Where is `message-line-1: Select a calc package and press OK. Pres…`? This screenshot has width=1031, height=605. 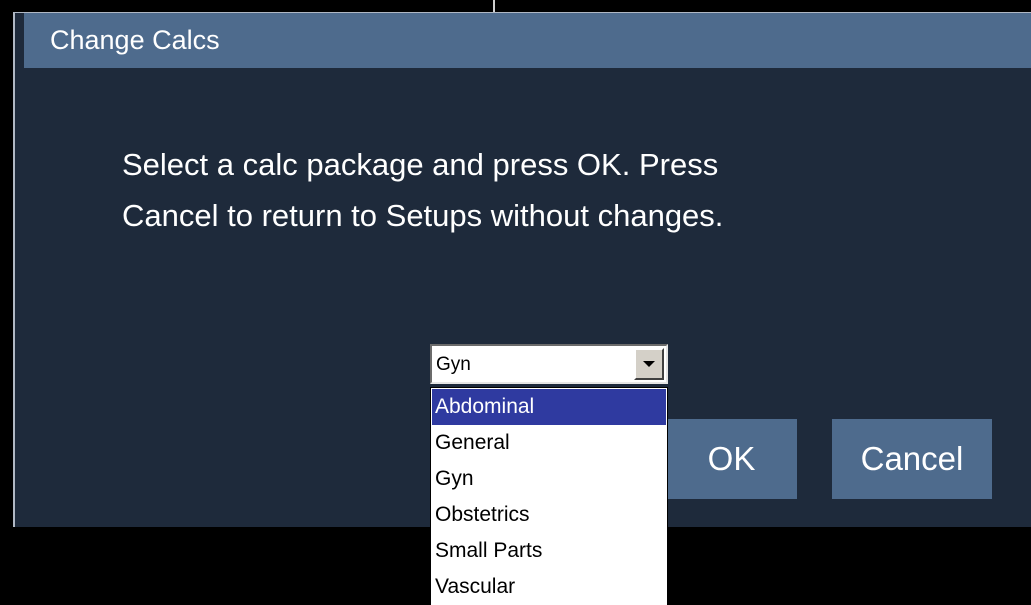 message-line-1: Select a calc package and press OK. Pres… is located at coordinates (420, 164).